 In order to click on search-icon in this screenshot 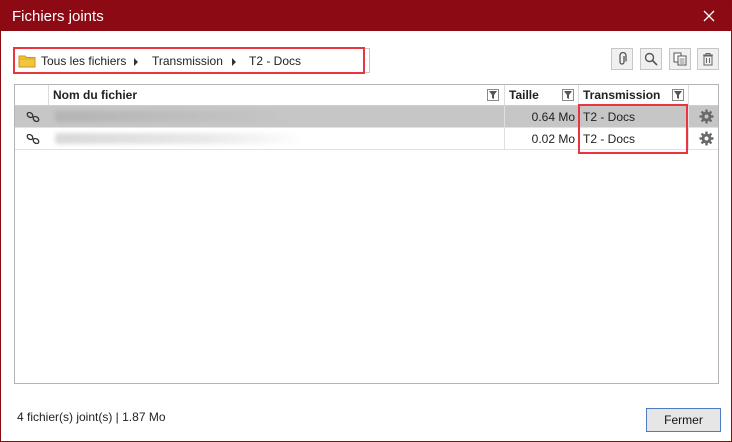, I will do `click(651, 59)`.